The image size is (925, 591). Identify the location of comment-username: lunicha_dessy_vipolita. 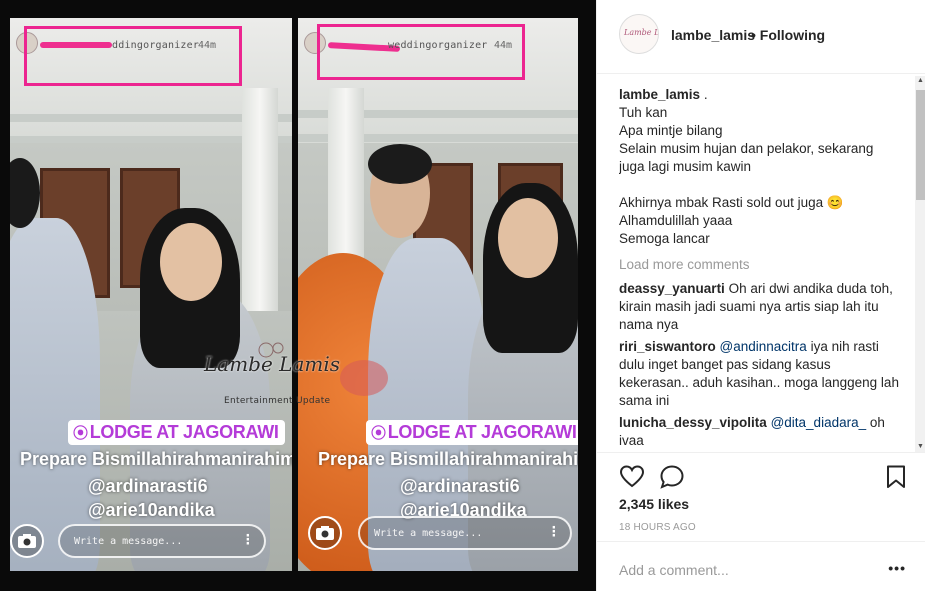
(693, 422).